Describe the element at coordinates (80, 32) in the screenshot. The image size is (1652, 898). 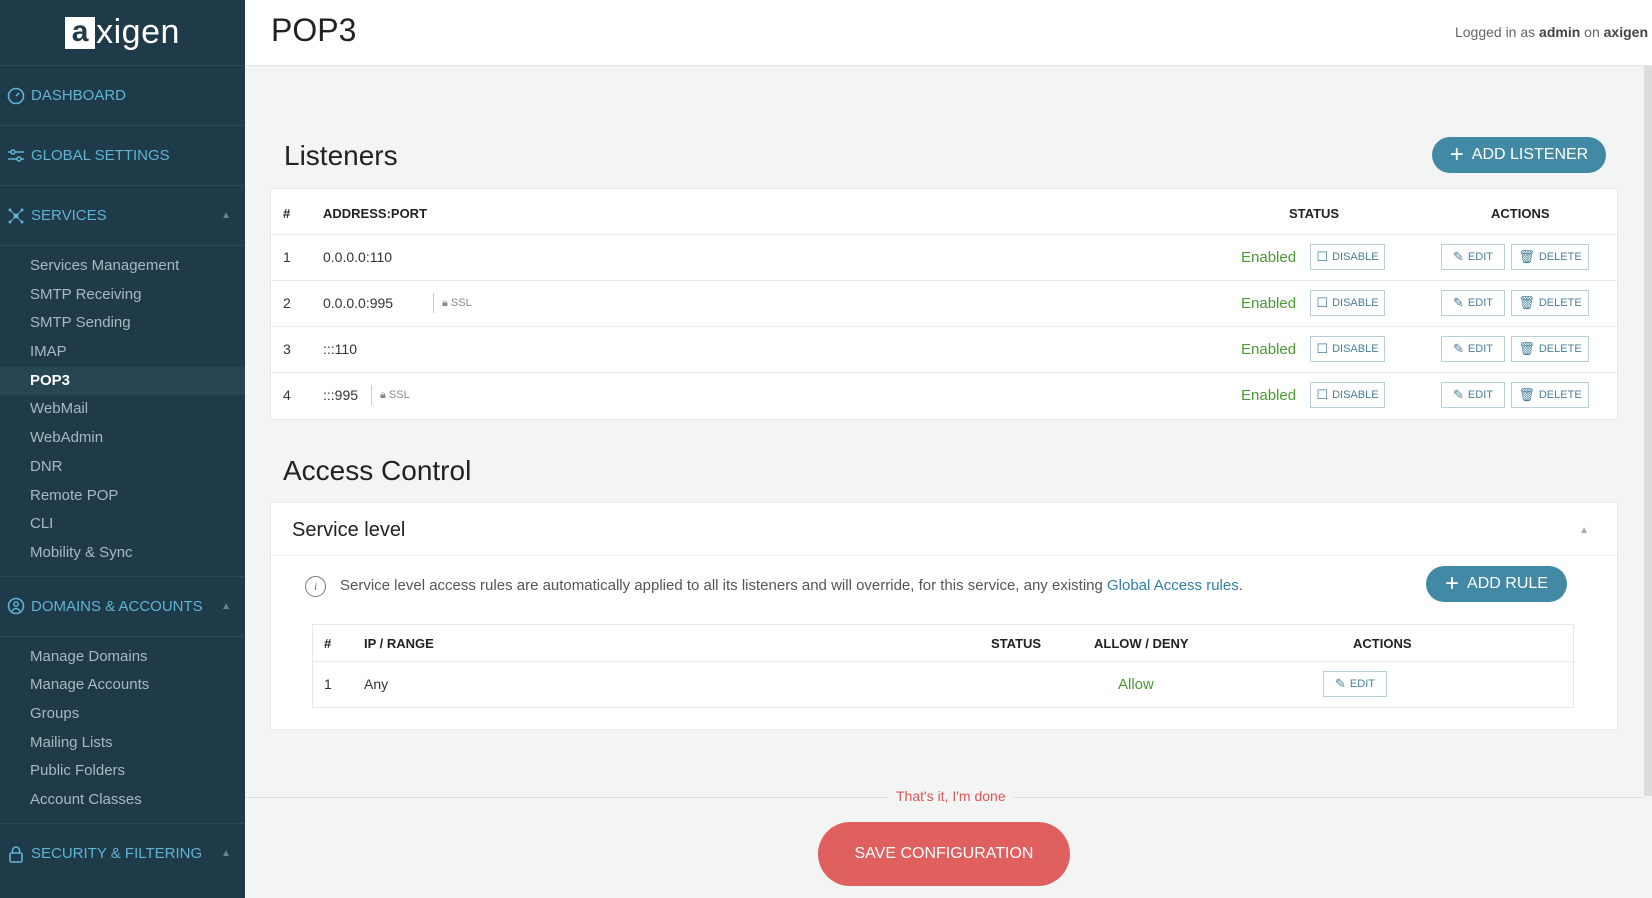
I see `logo-mark: a` at that location.